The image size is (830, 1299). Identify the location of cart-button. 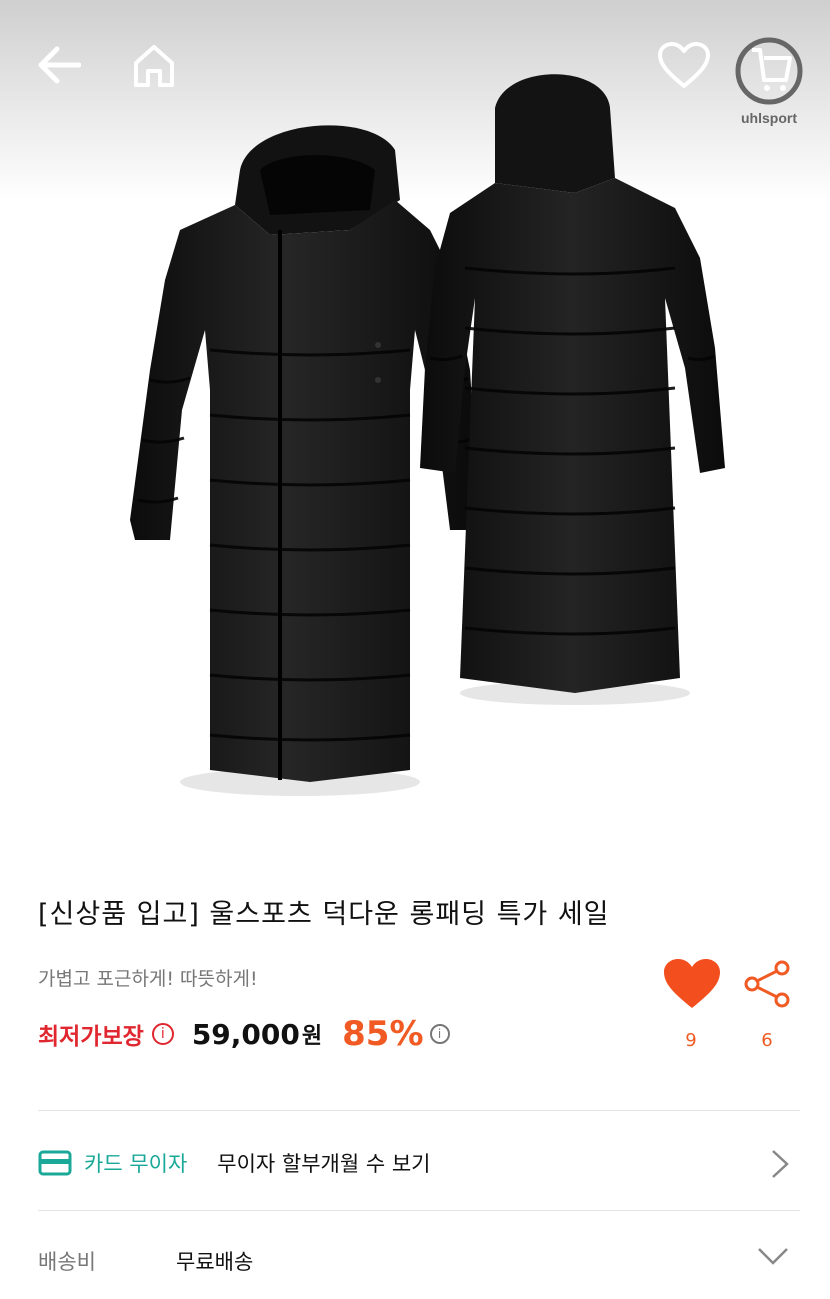
(769, 71).